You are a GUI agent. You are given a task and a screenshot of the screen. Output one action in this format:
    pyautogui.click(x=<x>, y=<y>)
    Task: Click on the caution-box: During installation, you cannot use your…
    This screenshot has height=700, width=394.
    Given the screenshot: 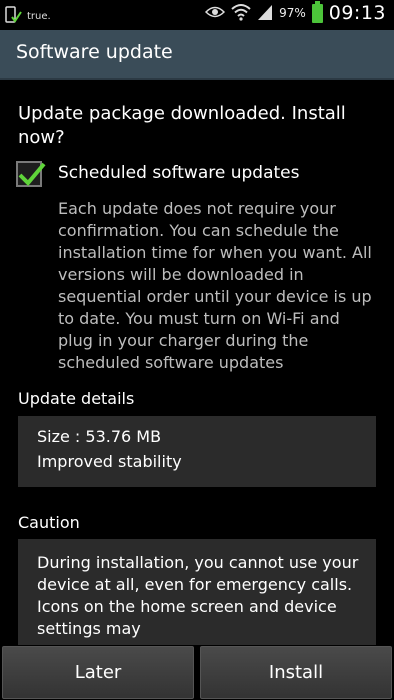 What is the action you would take?
    pyautogui.click(x=197, y=592)
    